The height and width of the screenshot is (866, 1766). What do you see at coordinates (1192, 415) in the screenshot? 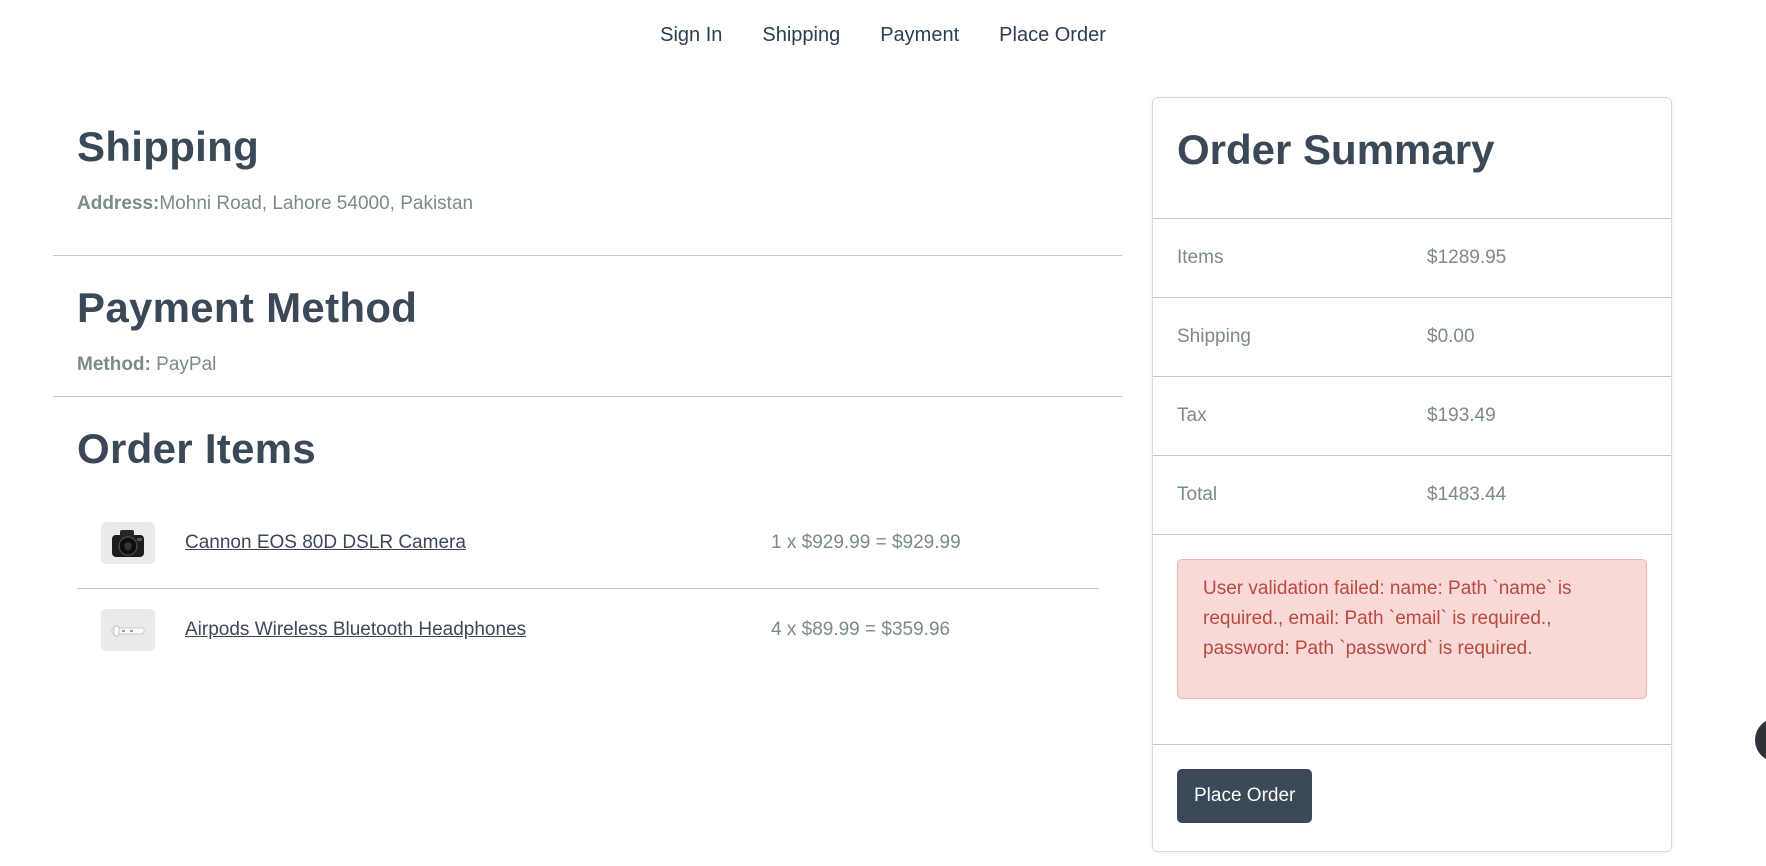
I see `summary-label: Tax` at bounding box center [1192, 415].